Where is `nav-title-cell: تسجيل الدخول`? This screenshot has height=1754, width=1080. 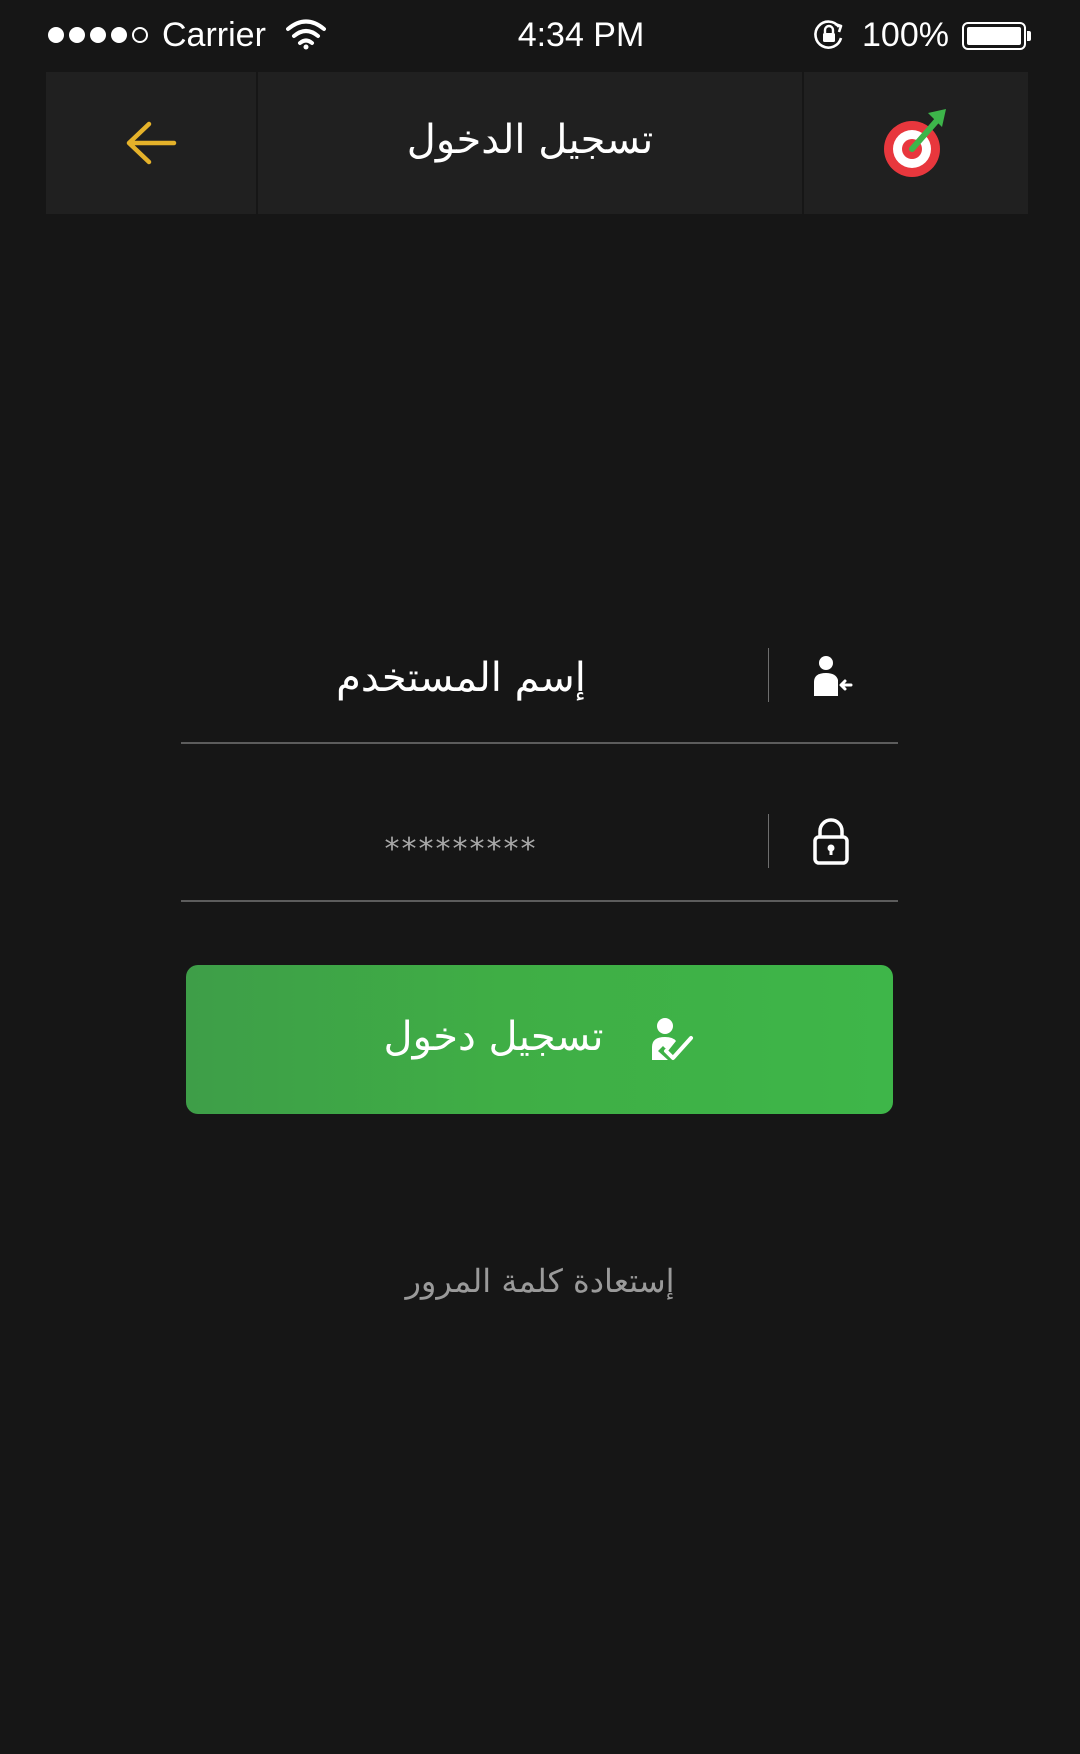
nav-title-cell: تسجيل الدخول is located at coordinates (530, 143).